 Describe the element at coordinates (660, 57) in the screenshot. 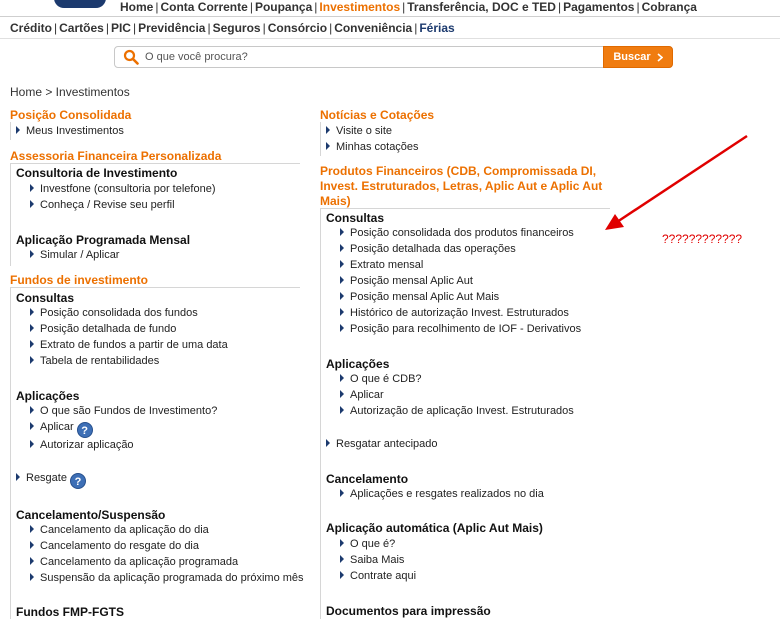

I see `chevron-right-icon` at that location.